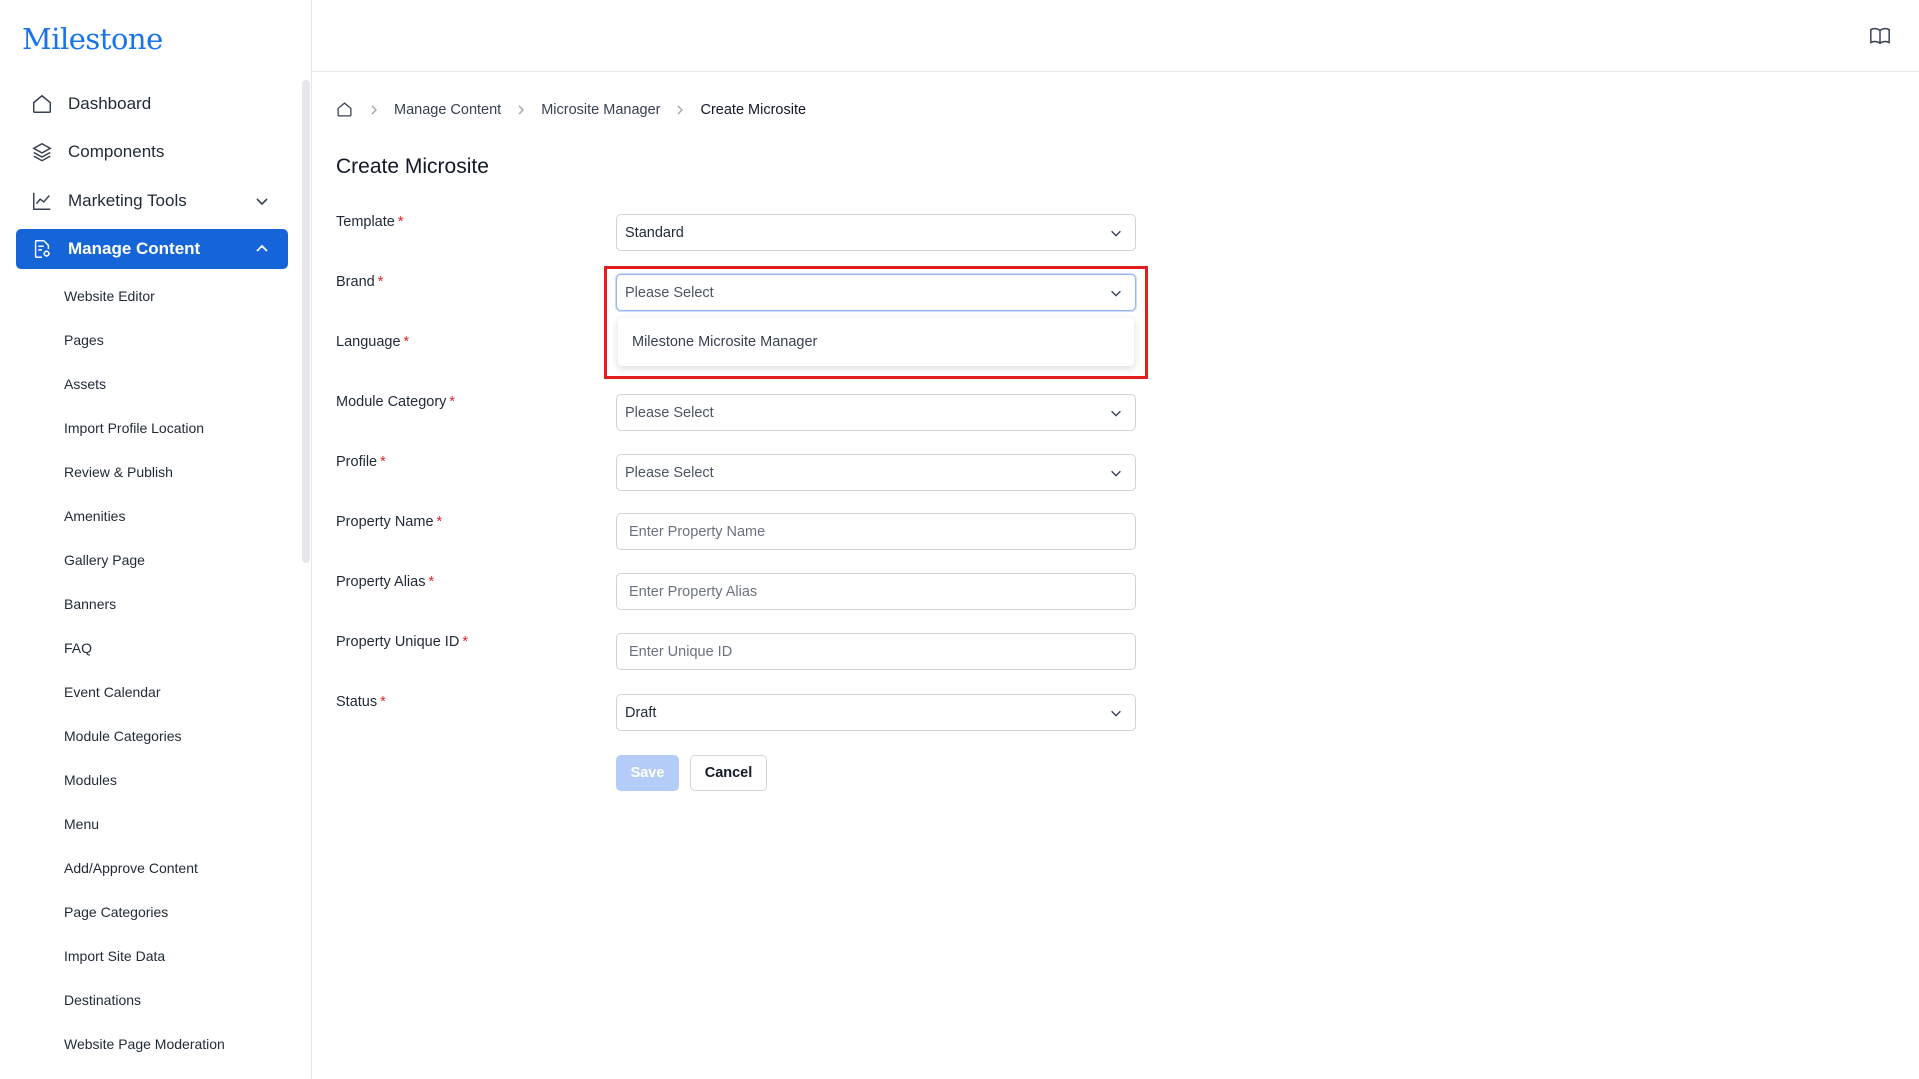 The image size is (1919, 1079). Describe the element at coordinates (396, 402) in the screenshot. I see `module-category-label: Module Category *` at that location.